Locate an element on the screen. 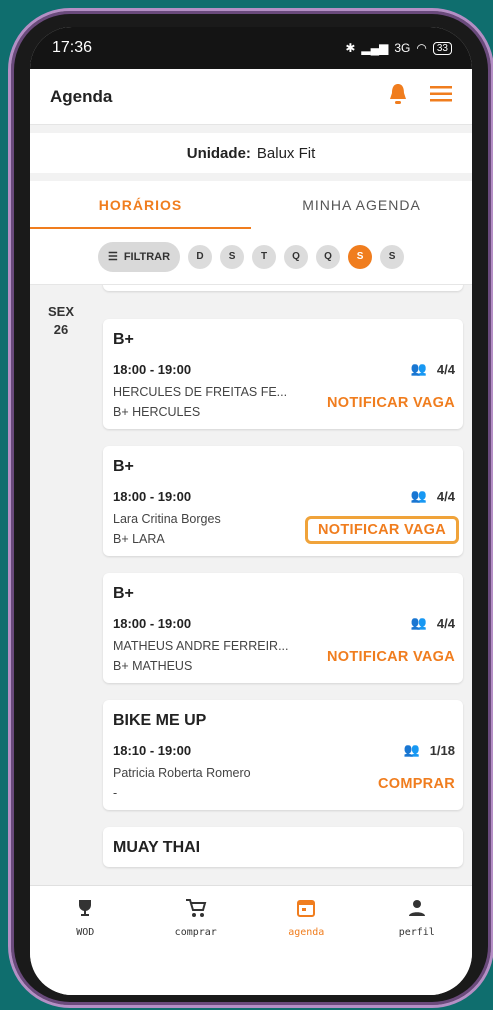  battery-icon: 33 is located at coordinates (442, 48).